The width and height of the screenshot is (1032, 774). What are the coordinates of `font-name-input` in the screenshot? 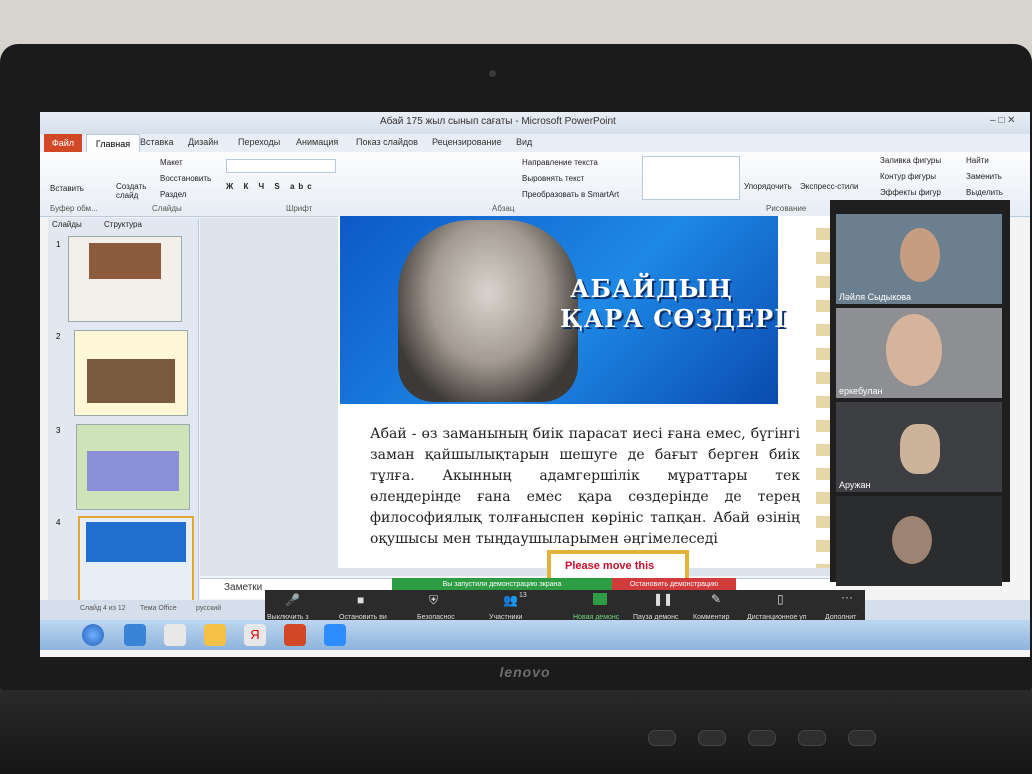 It's located at (281, 166).